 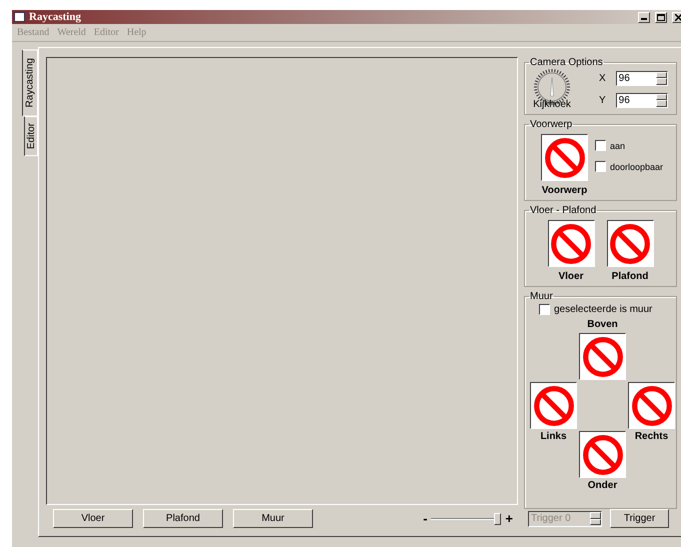 I want to click on field-label: X, so click(x=602, y=78).